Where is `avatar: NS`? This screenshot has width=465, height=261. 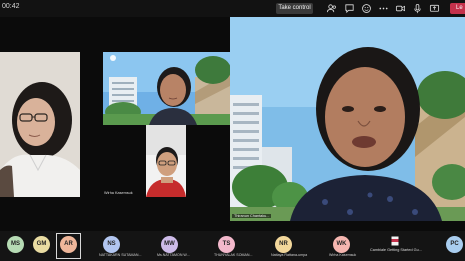 avatar: NS is located at coordinates (111, 244).